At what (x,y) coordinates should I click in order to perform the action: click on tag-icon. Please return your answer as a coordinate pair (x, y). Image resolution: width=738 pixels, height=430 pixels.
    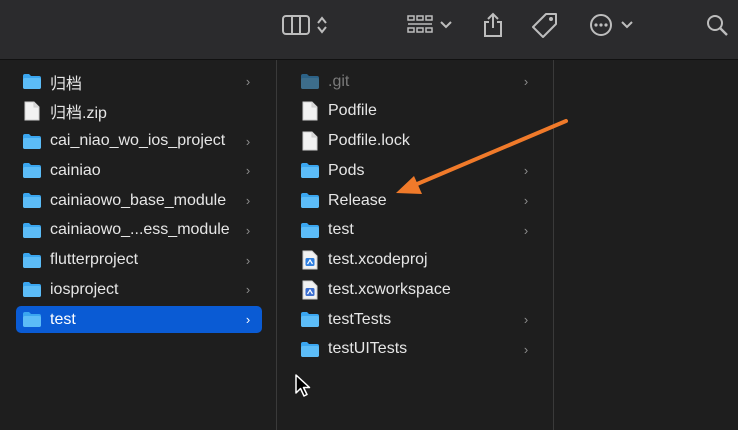
    Looking at the image, I should click on (545, 25).